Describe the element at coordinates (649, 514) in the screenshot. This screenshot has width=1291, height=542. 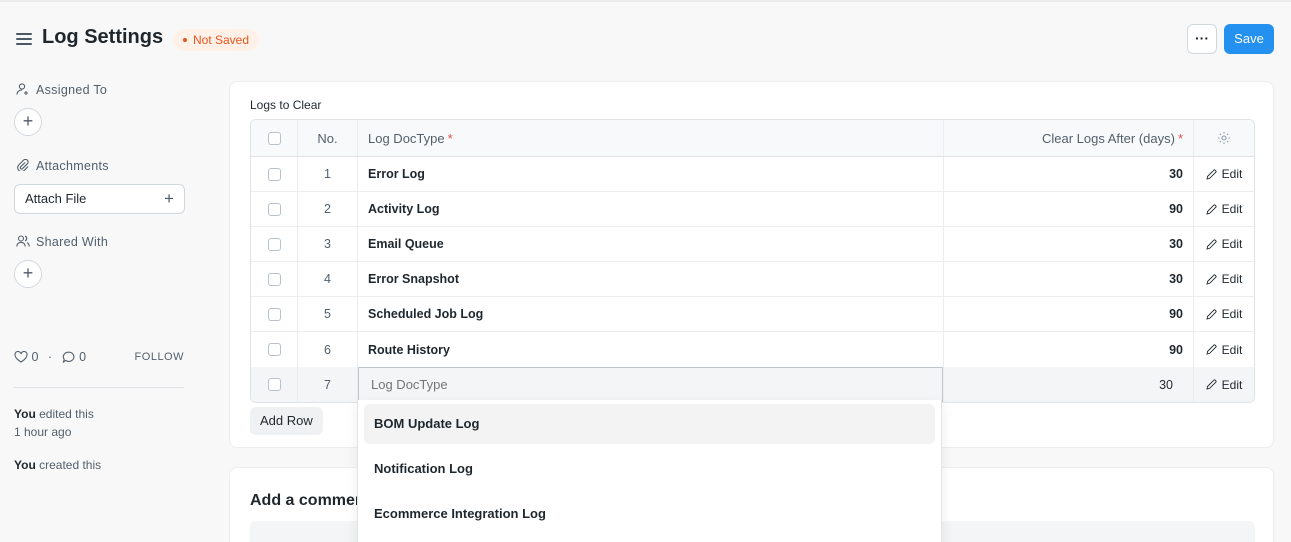
I see `dropdown-option: Ecommerce Integration Log` at that location.